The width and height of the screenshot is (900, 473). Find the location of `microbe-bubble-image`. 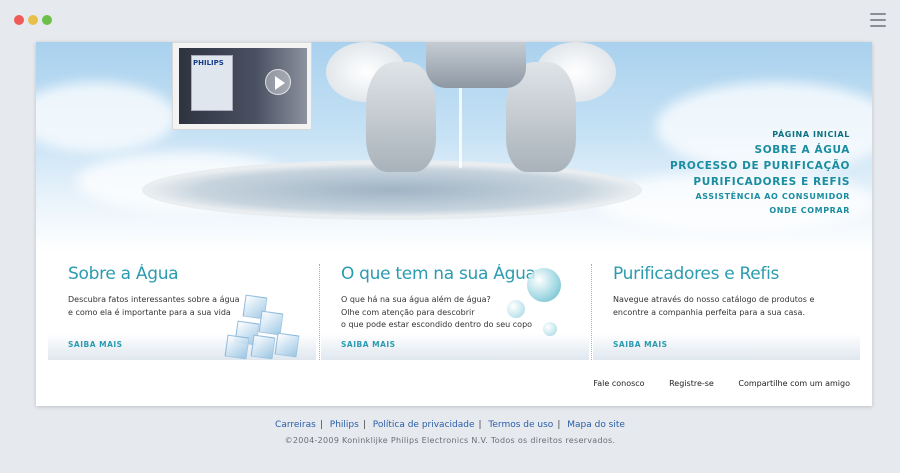

microbe-bubble-image is located at coordinates (544, 285).